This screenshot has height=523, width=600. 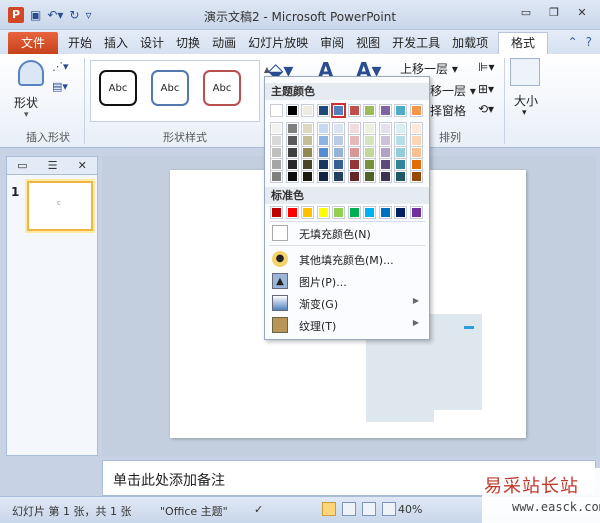 I want to click on style-preset-blue: Abc, so click(x=170, y=88).